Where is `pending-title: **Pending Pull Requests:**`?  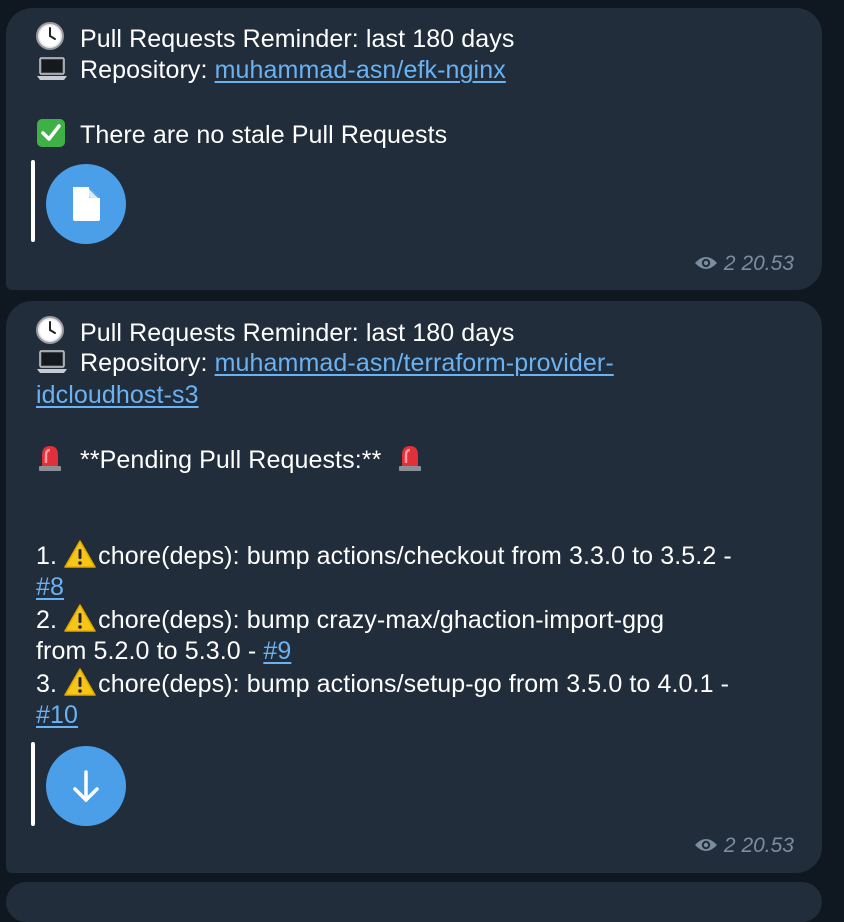 pending-title: **Pending Pull Requests:** is located at coordinates (231, 460).